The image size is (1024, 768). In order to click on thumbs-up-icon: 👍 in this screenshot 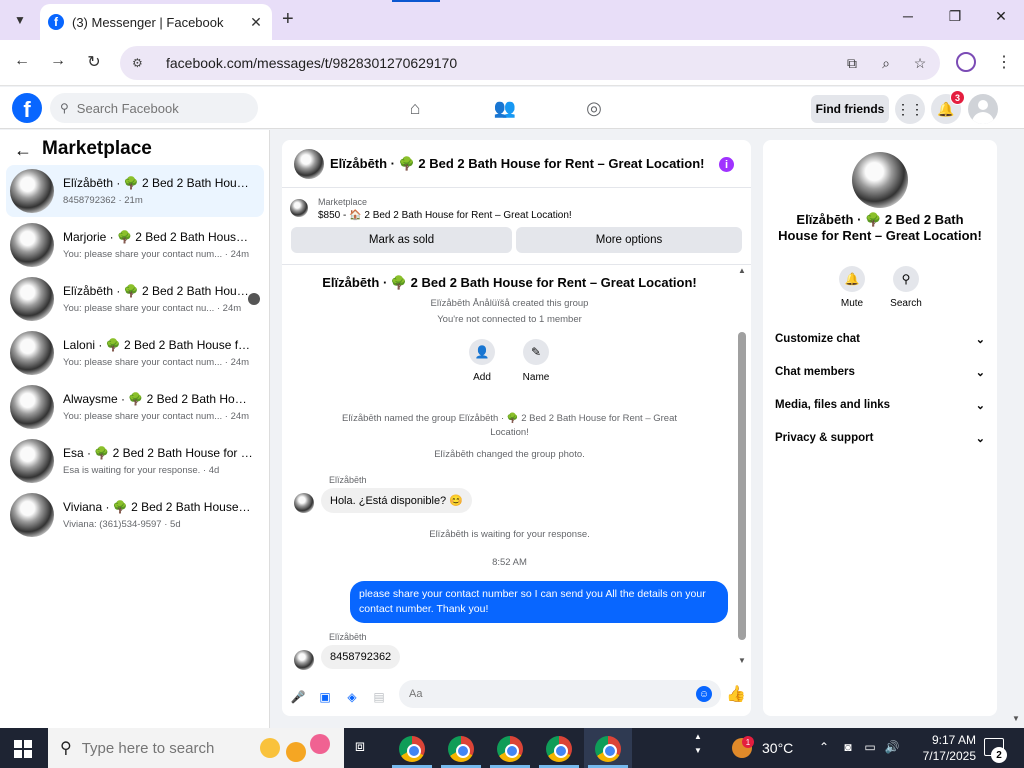, I will do `click(736, 694)`.